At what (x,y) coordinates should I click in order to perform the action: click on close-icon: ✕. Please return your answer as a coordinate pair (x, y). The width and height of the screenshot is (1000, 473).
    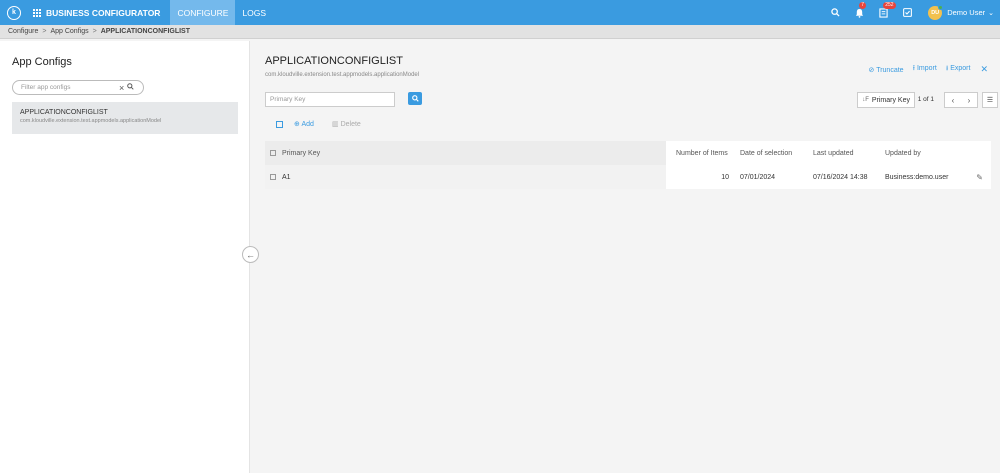
    Looking at the image, I should click on (984, 69).